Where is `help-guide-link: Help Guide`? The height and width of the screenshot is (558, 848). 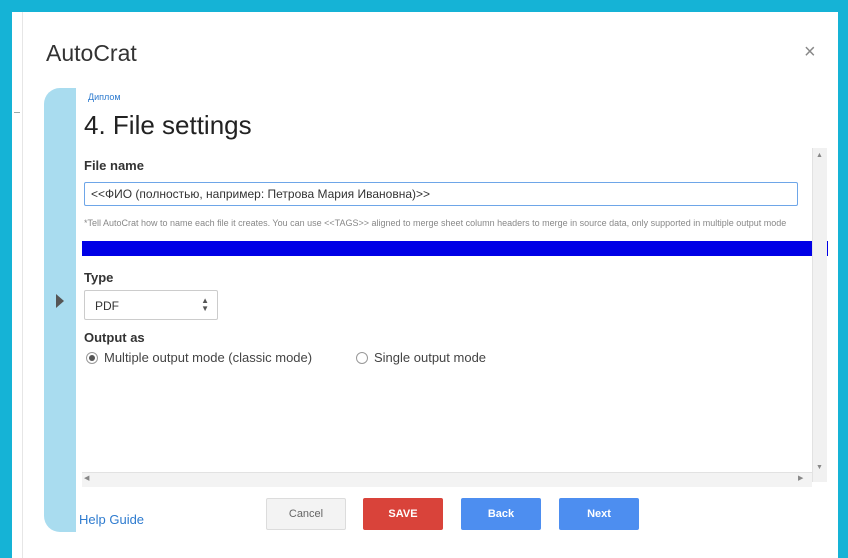
help-guide-link: Help Guide is located at coordinates (111, 519).